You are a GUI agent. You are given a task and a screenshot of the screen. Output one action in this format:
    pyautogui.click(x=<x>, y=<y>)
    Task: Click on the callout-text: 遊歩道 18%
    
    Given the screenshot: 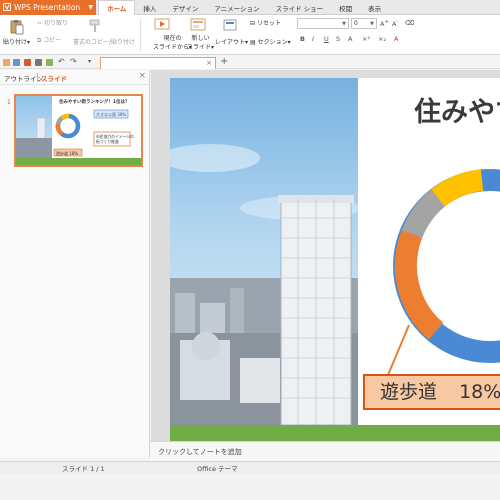 What is the action you would take?
    pyautogui.click(x=440, y=390)
    